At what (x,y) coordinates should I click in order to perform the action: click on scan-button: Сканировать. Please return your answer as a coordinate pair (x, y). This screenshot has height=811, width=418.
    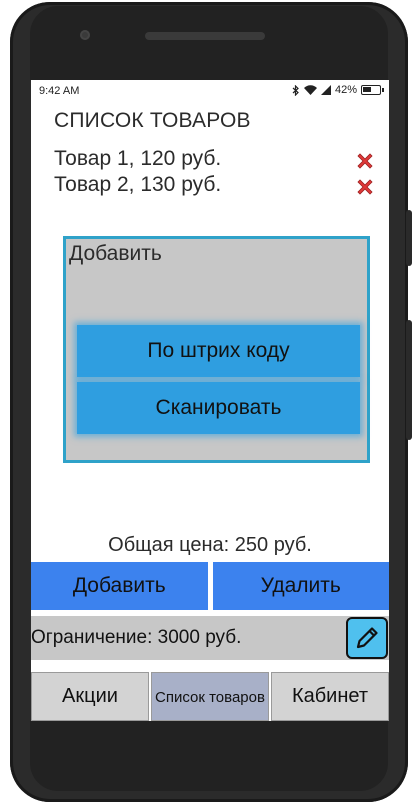
    Looking at the image, I should click on (218, 408).